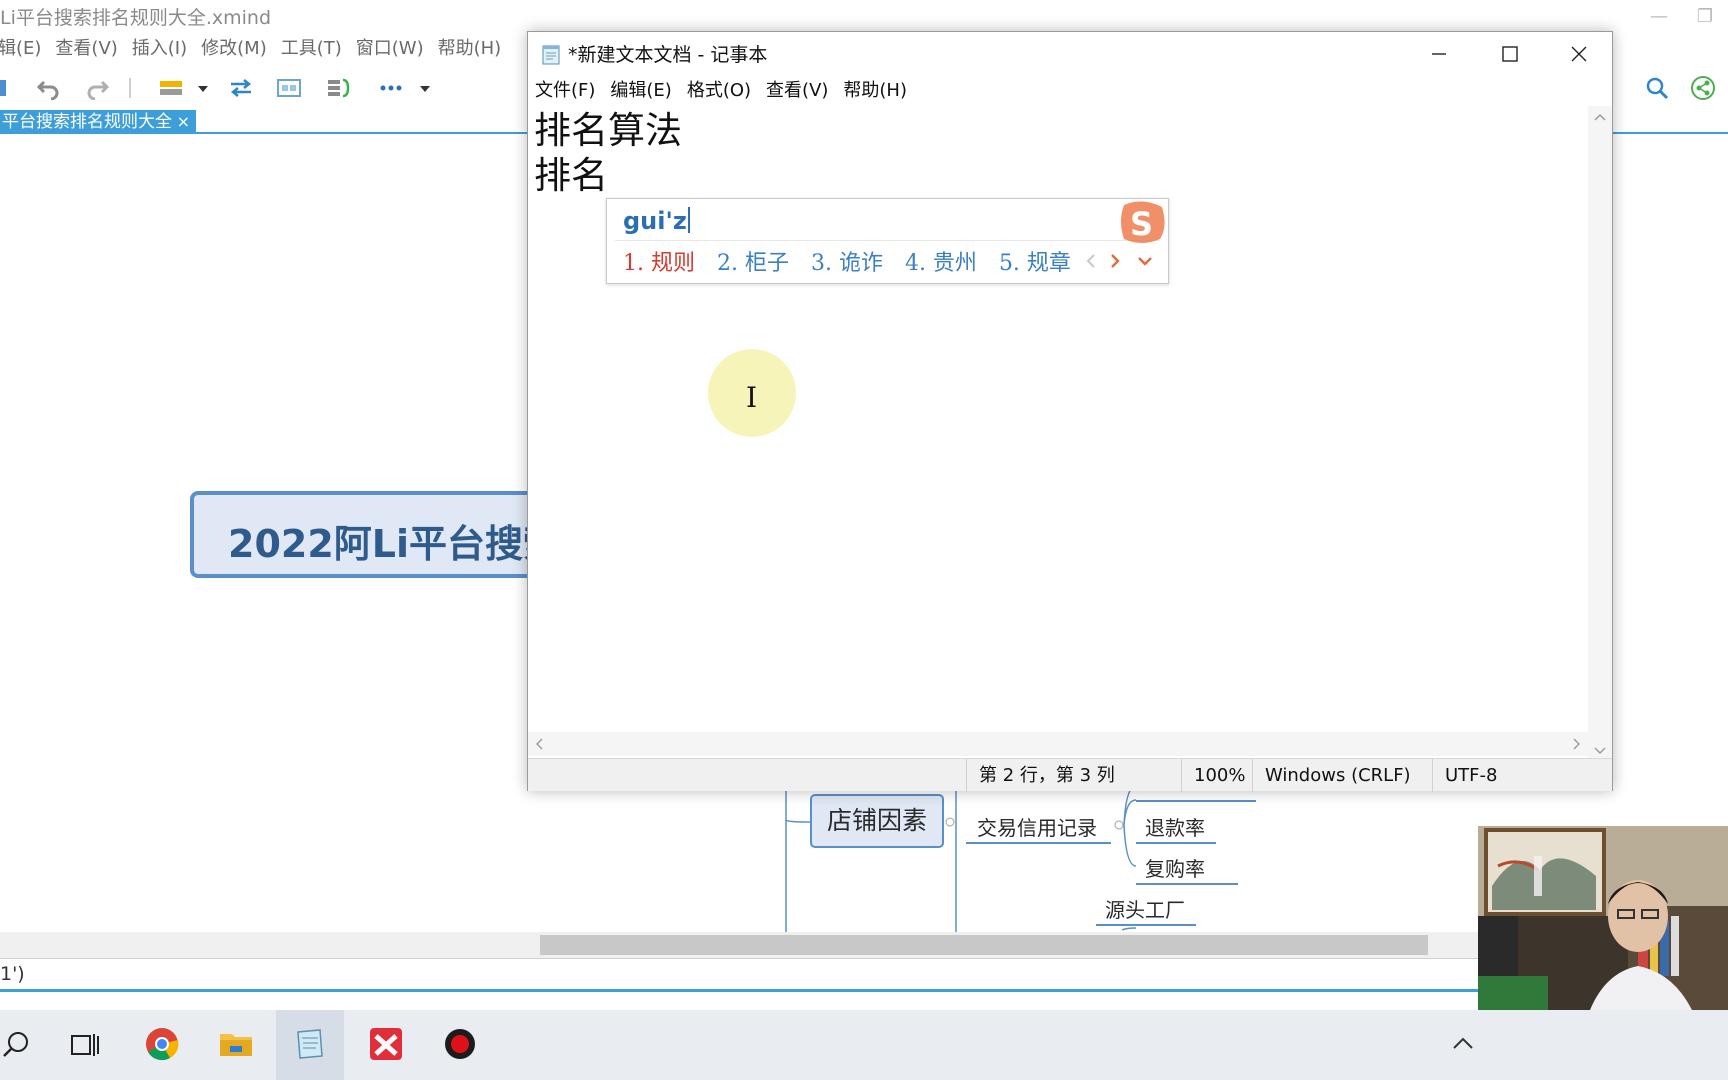  Describe the element at coordinates (608, 153) in the screenshot. I see `notepad-content: 排名算法 排名` at that location.